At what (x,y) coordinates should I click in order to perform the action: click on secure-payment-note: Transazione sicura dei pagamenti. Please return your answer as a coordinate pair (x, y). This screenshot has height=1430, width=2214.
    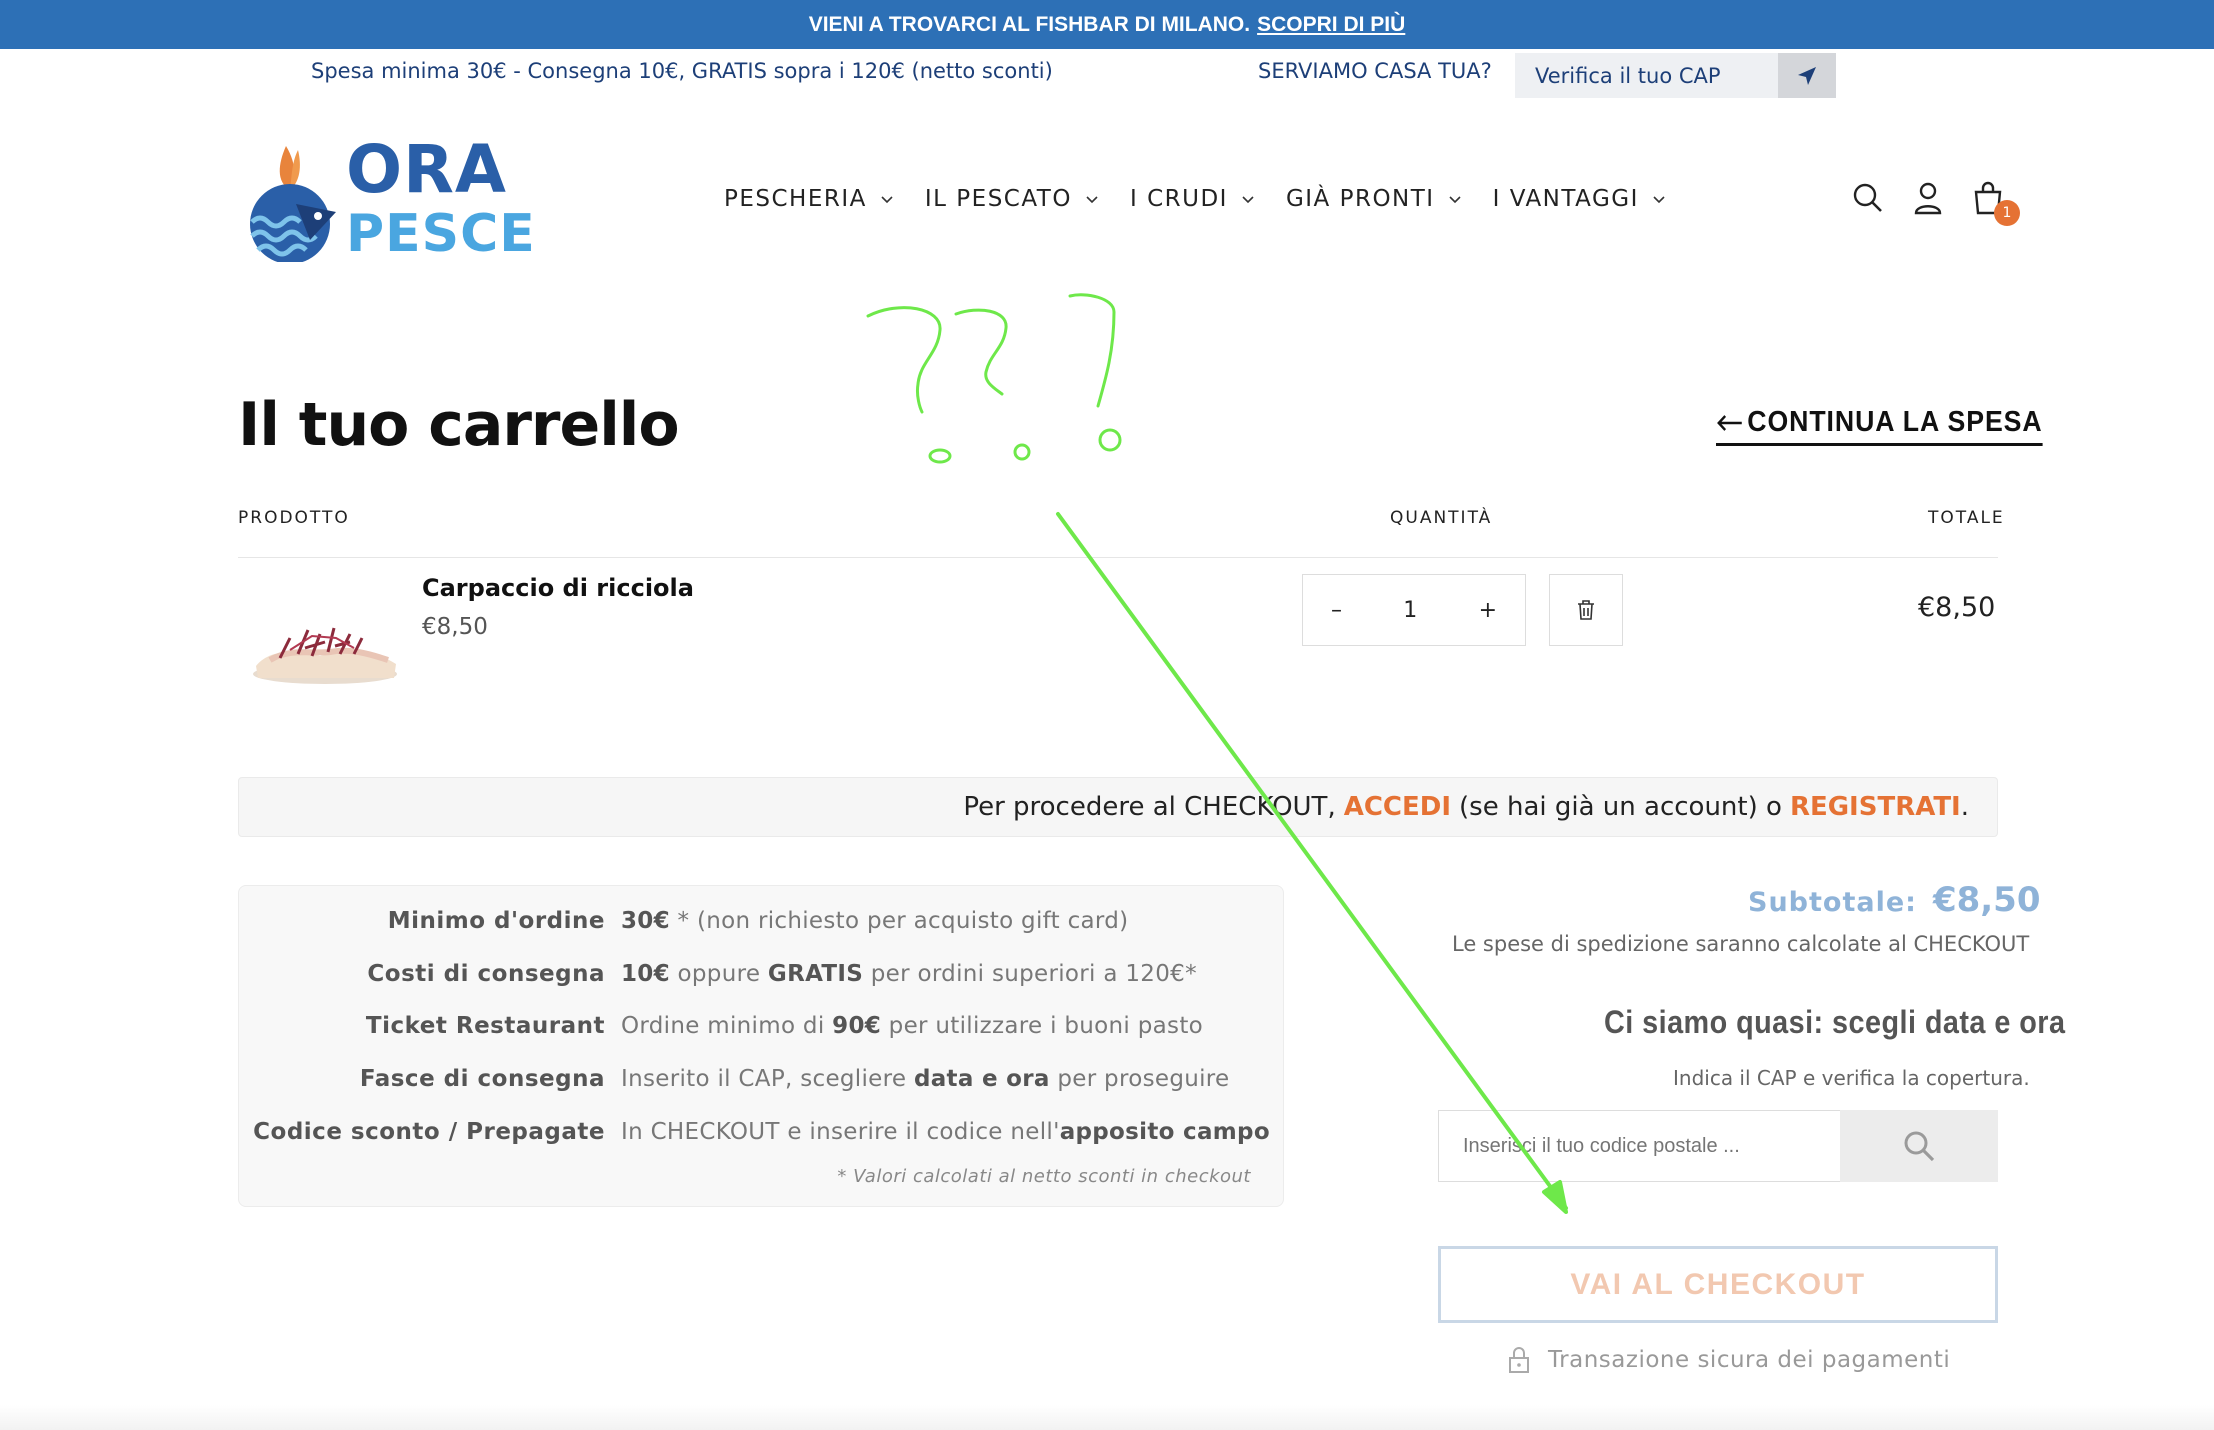
    Looking at the image, I should click on (1729, 1360).